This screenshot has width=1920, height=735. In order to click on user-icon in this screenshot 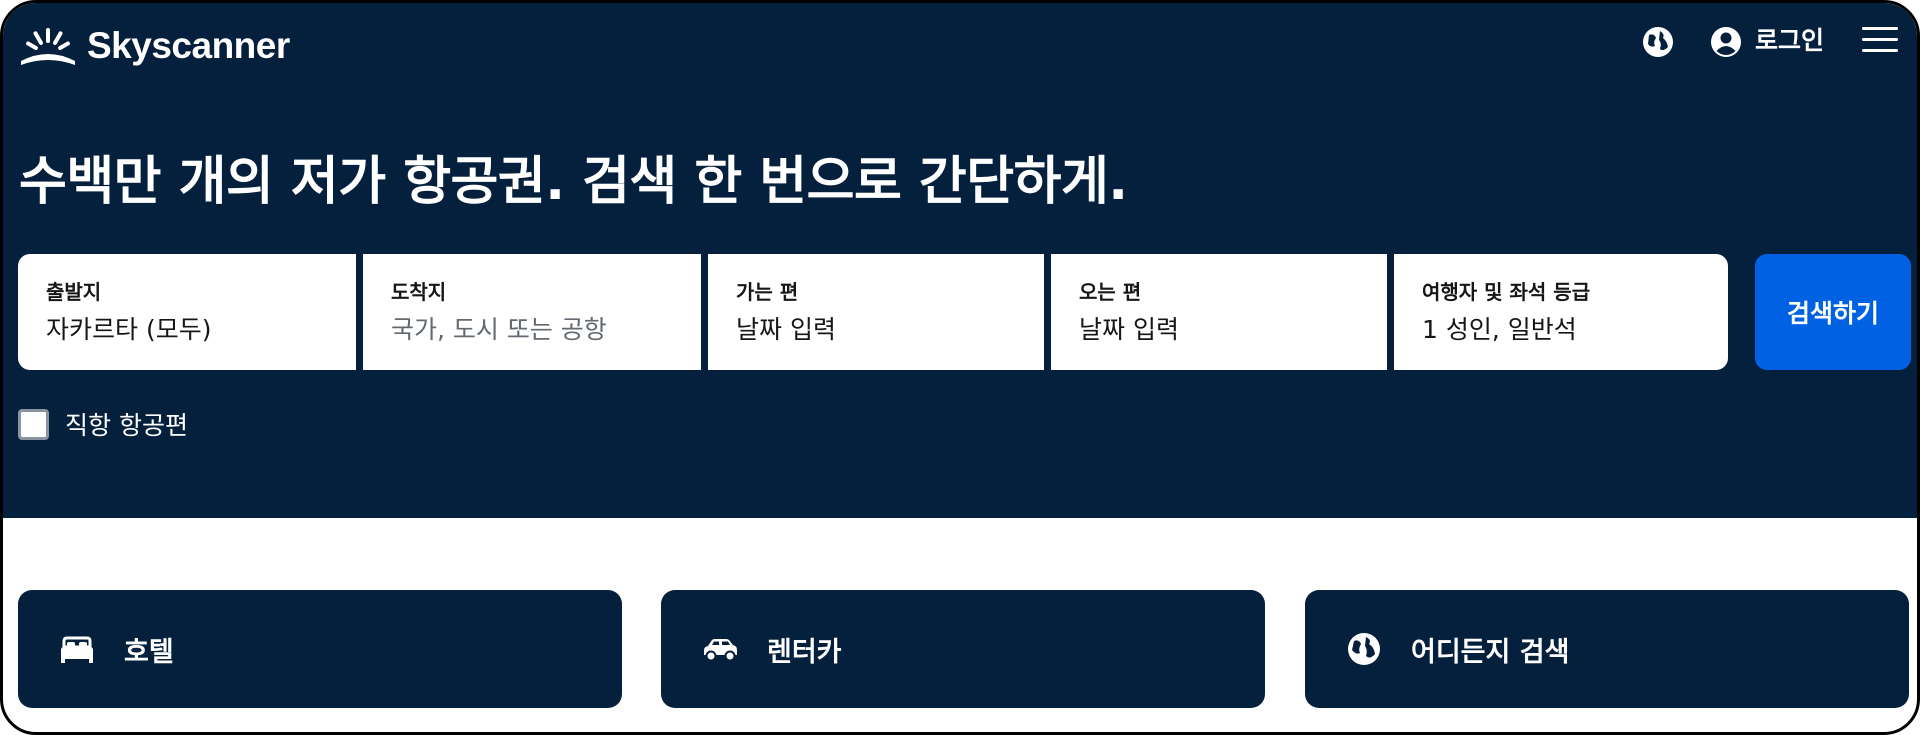, I will do `click(1726, 42)`.